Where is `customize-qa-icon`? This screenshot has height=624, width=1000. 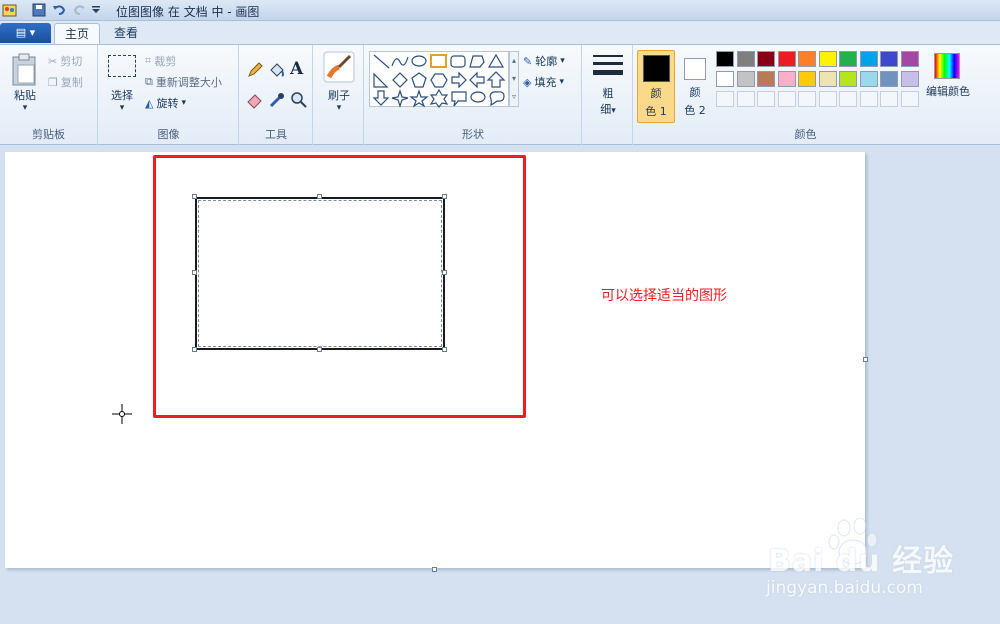
customize-qa-icon is located at coordinates (96, 10).